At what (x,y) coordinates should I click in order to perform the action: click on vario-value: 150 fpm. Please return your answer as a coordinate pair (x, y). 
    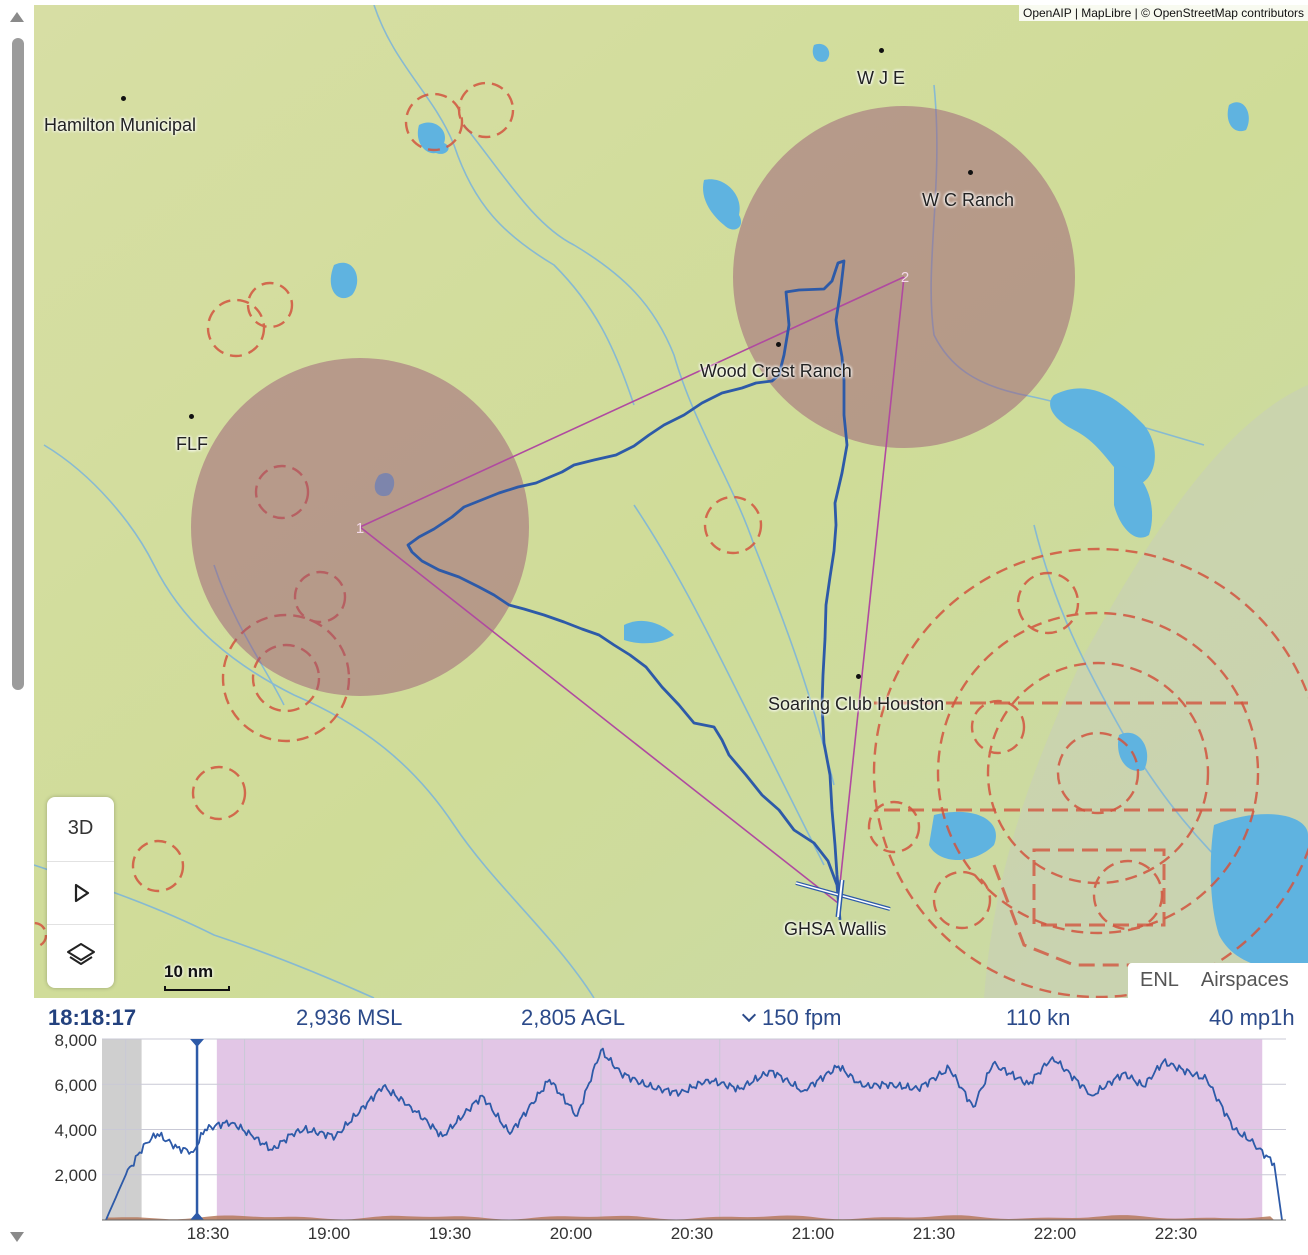
    Looking at the image, I should click on (802, 1017).